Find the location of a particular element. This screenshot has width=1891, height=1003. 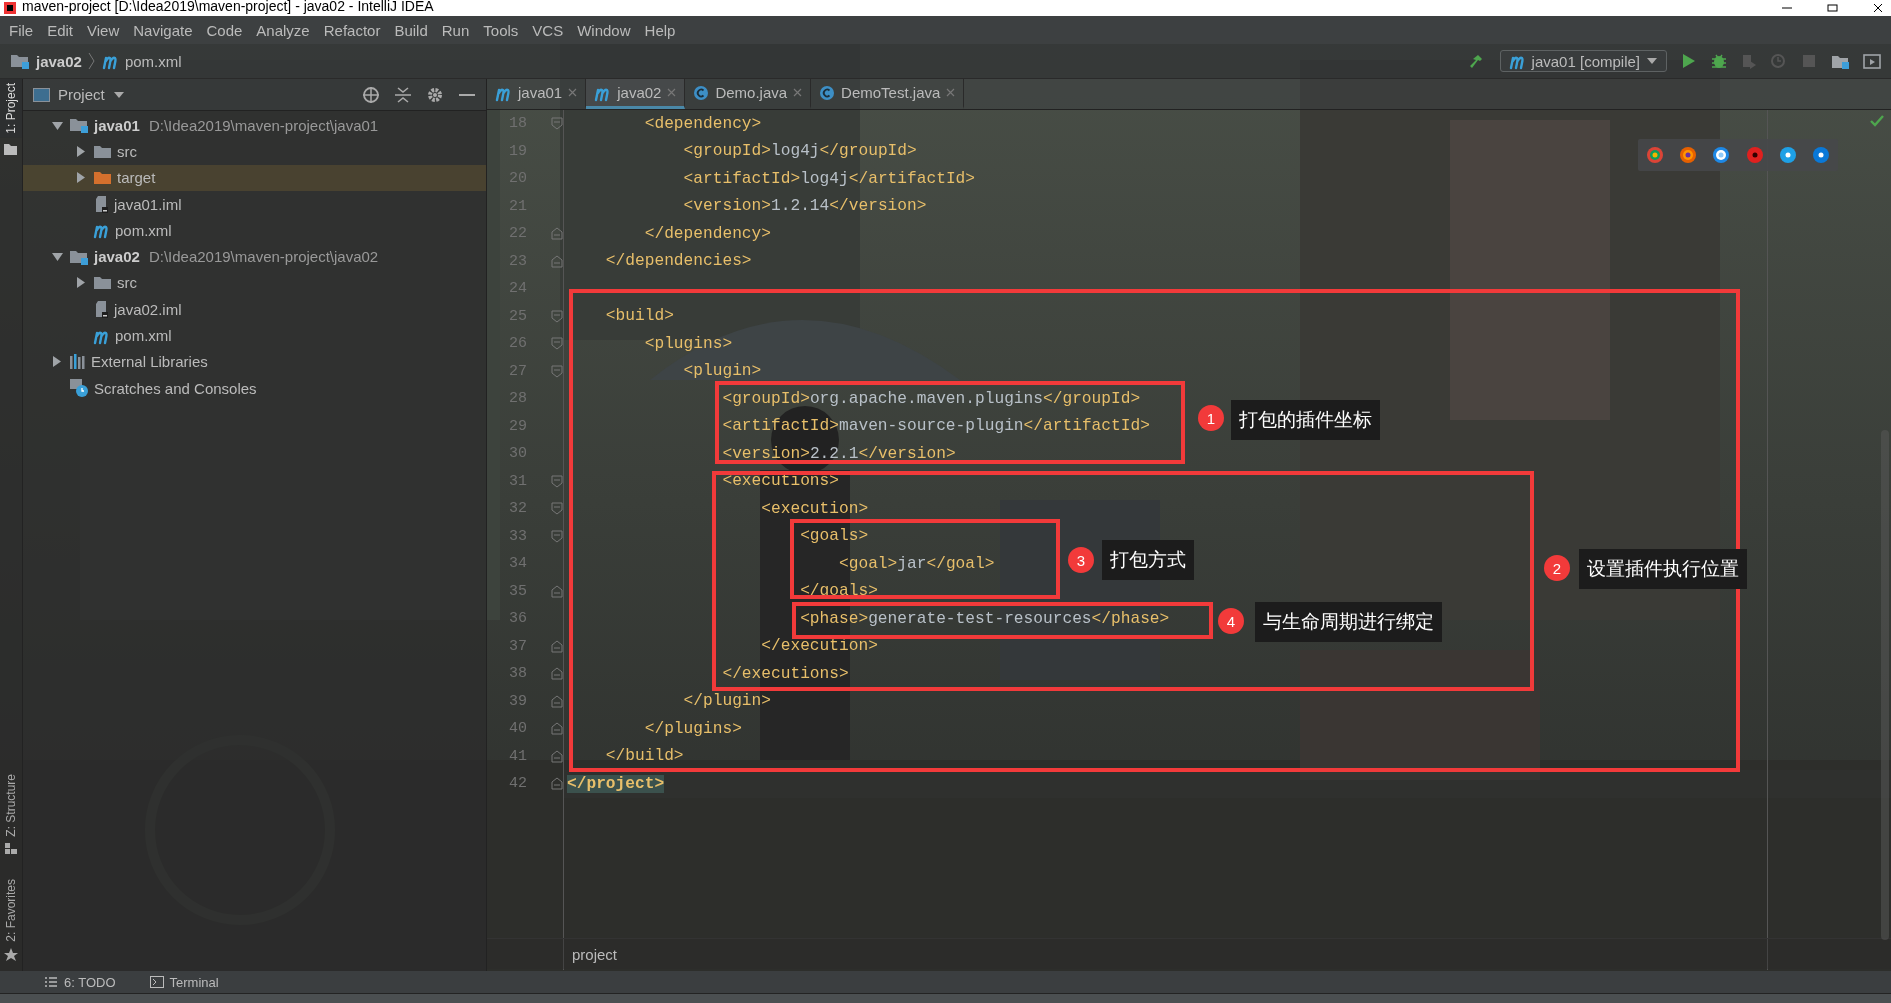

breadcrumb-item: pom.xml is located at coordinates (153, 61).